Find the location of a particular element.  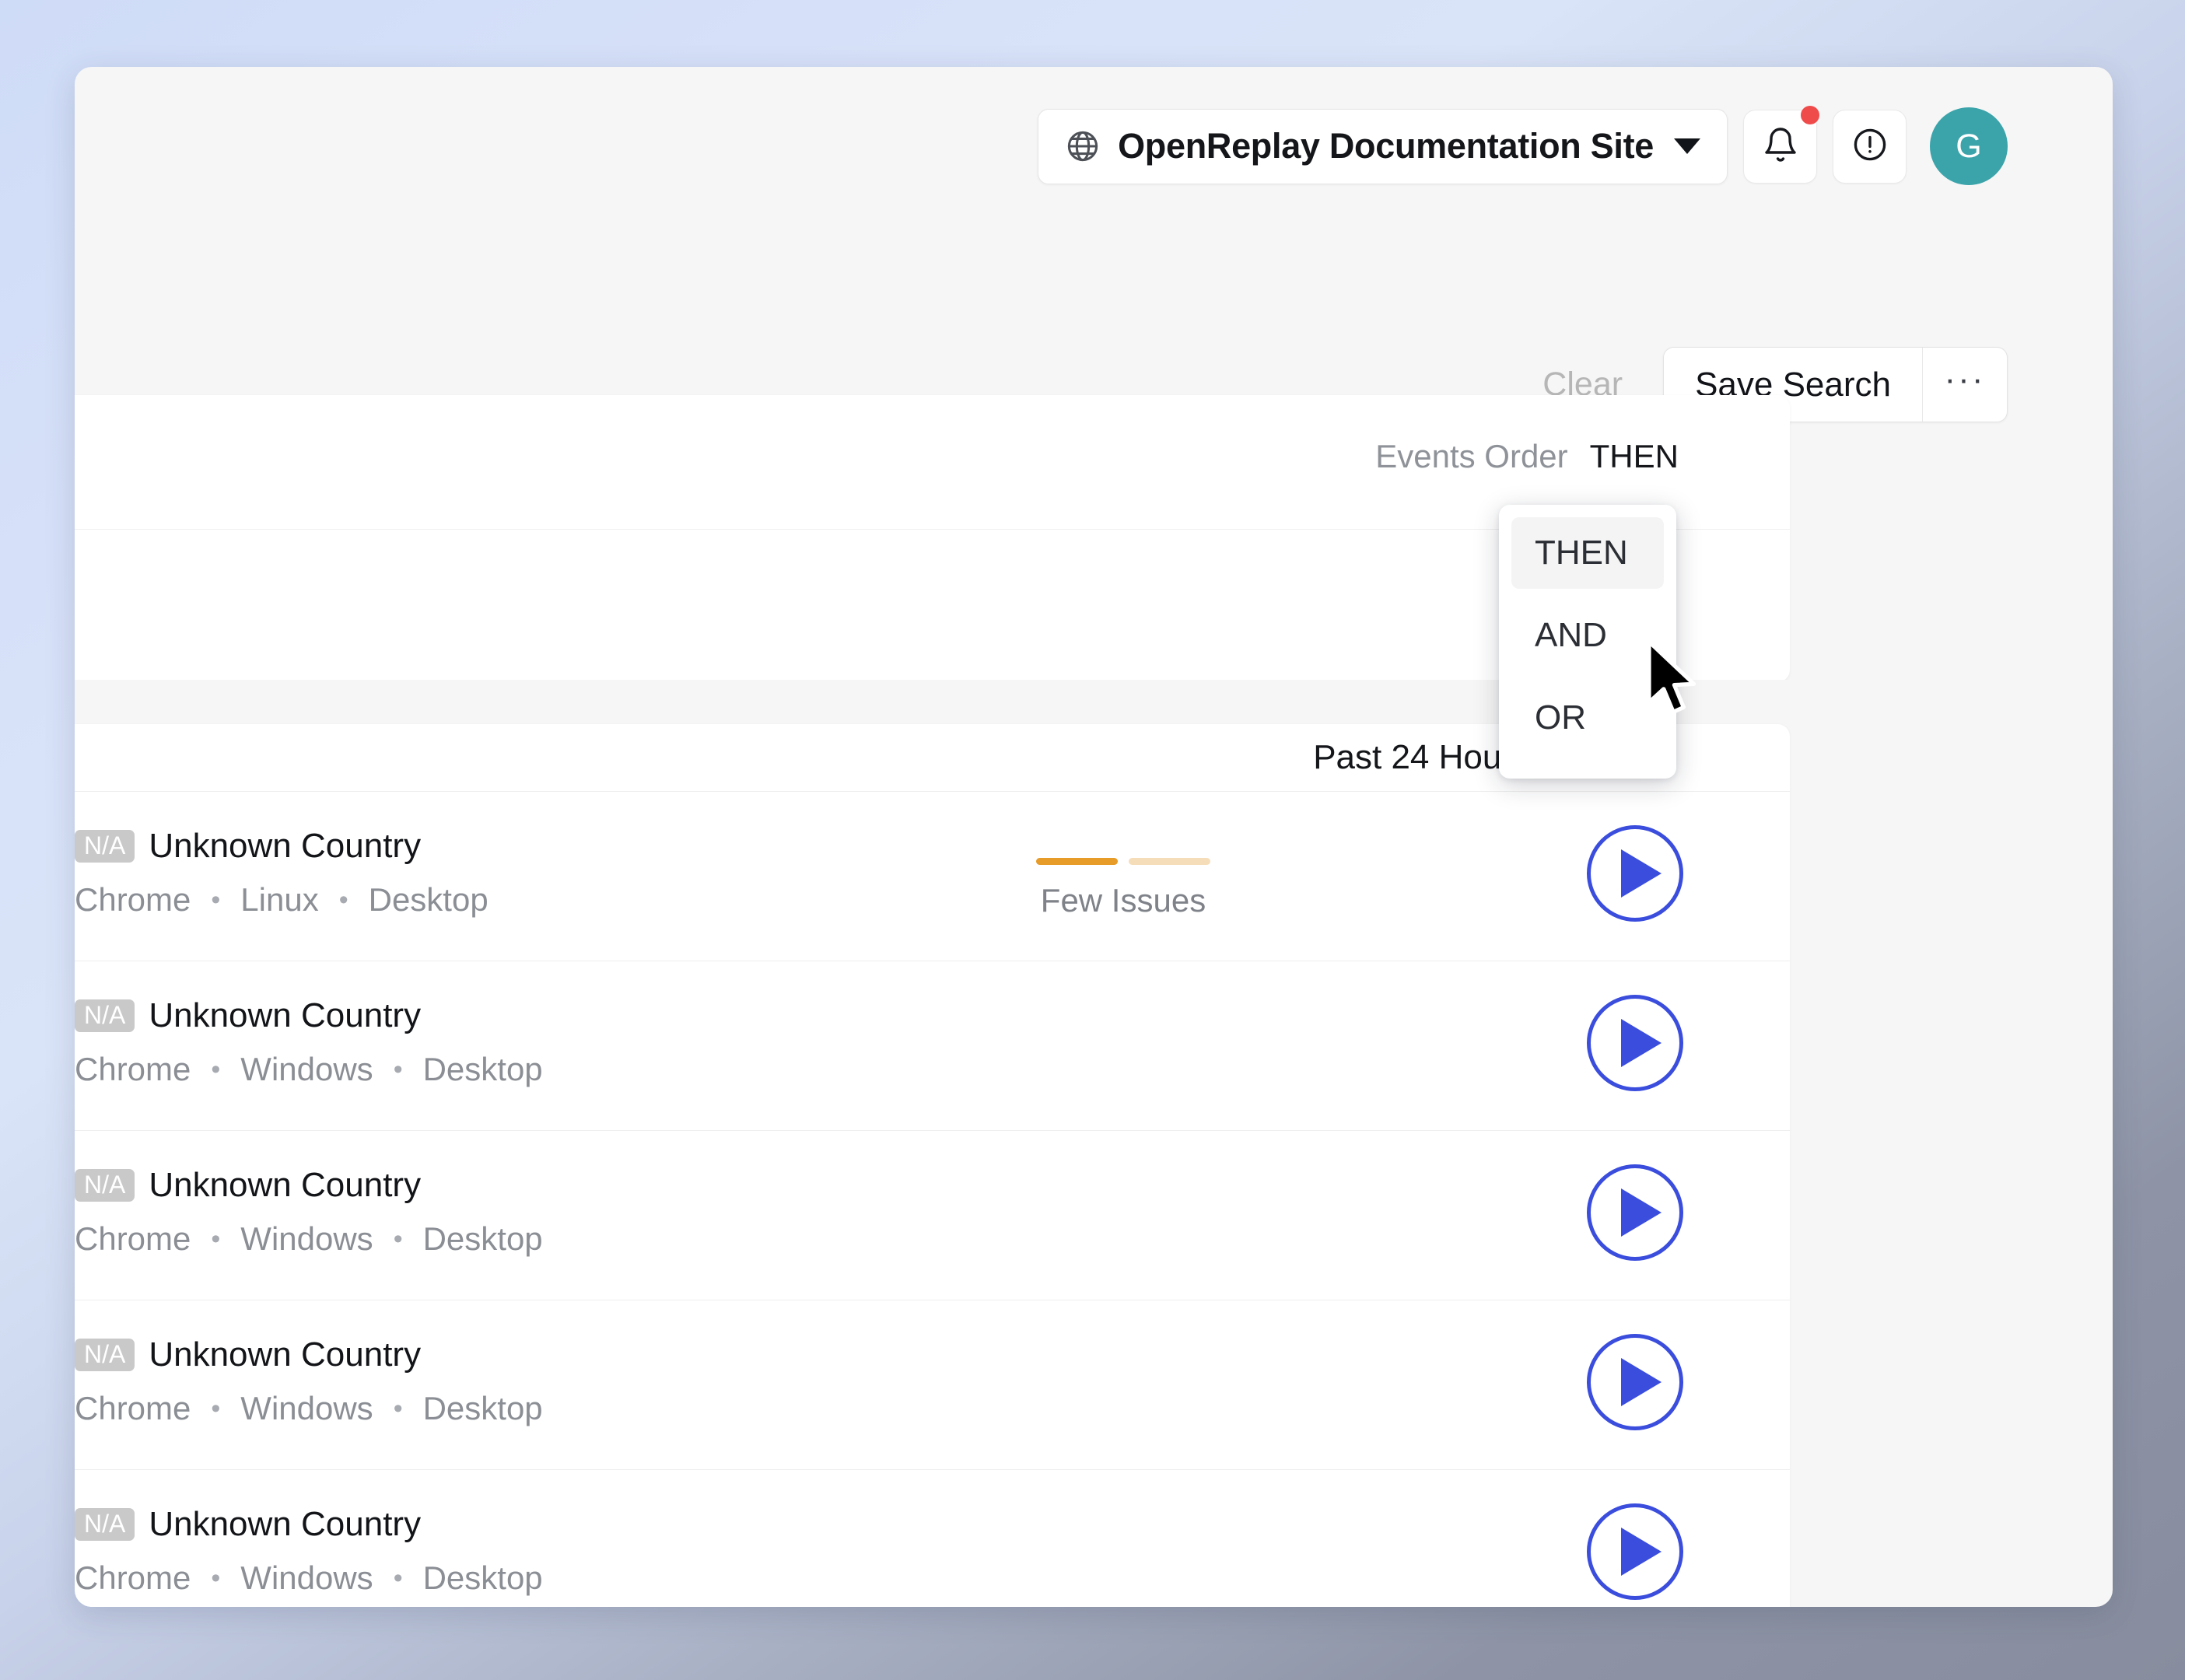

period-label: Past 24 Hours is located at coordinates (1421, 757).